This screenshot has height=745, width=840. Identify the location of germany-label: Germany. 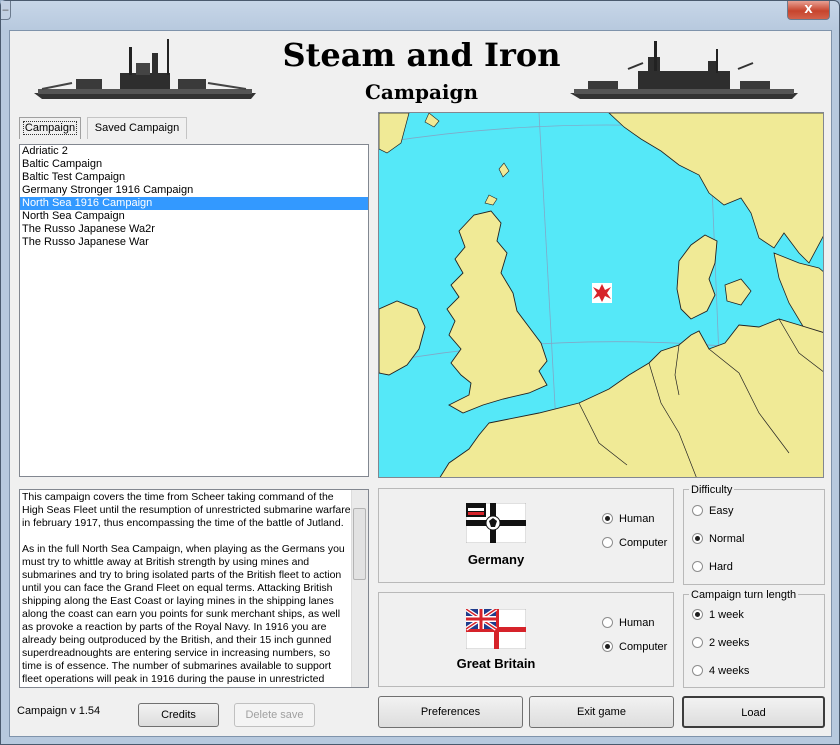
(496, 559).